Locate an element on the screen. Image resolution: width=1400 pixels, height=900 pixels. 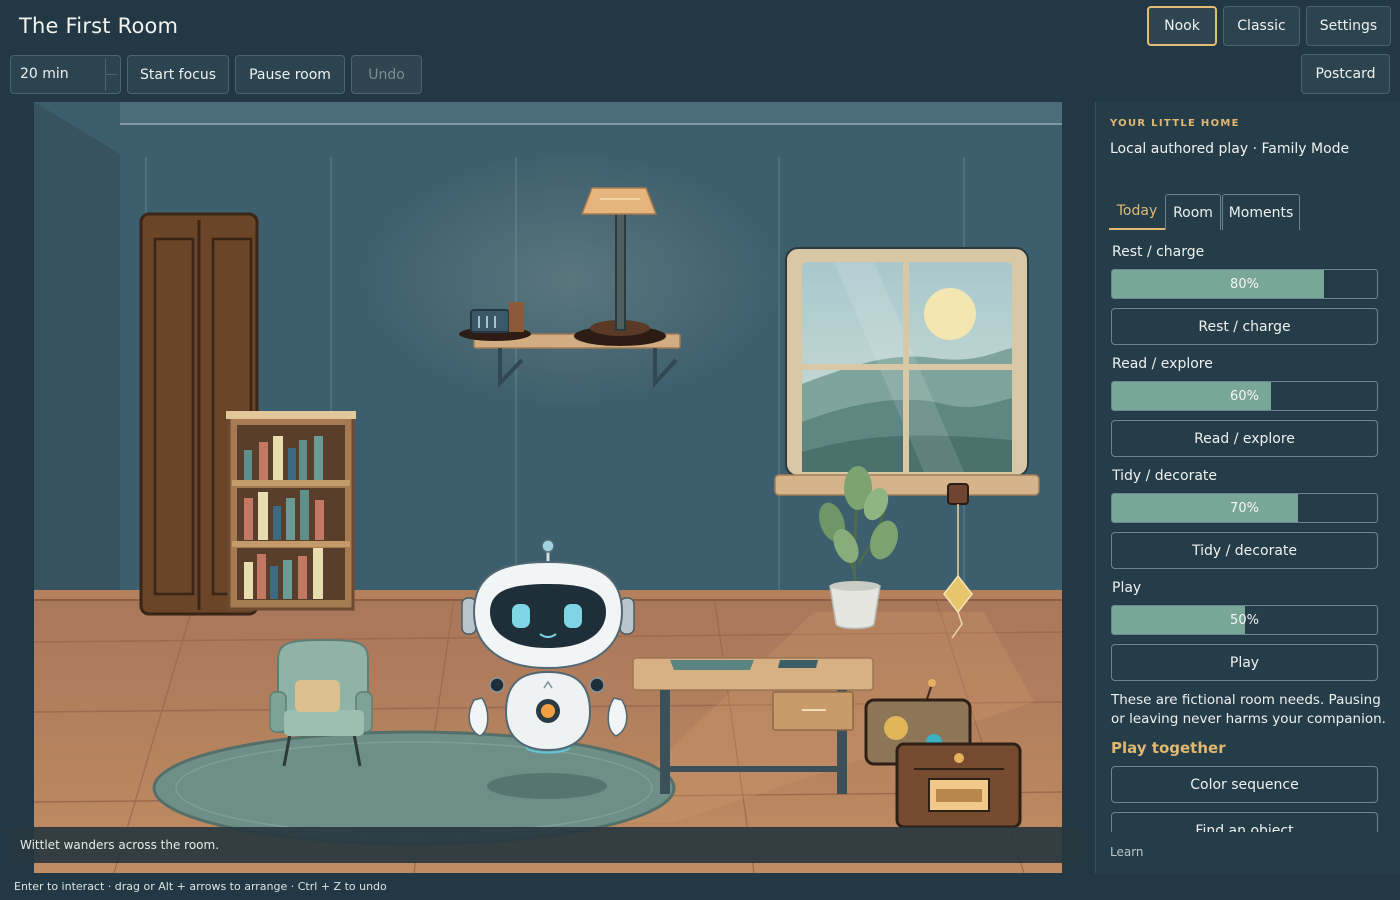
need-bar-rest: 80% is located at coordinates (1244, 284).